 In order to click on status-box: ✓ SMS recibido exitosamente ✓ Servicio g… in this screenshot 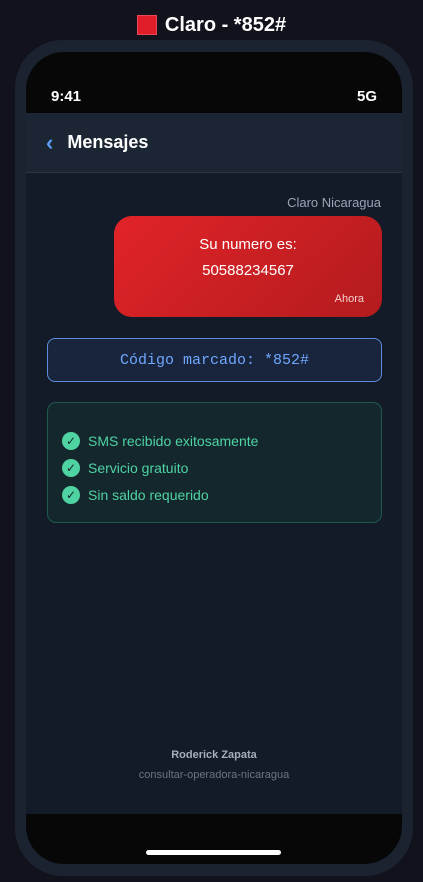, I will do `click(214, 462)`.